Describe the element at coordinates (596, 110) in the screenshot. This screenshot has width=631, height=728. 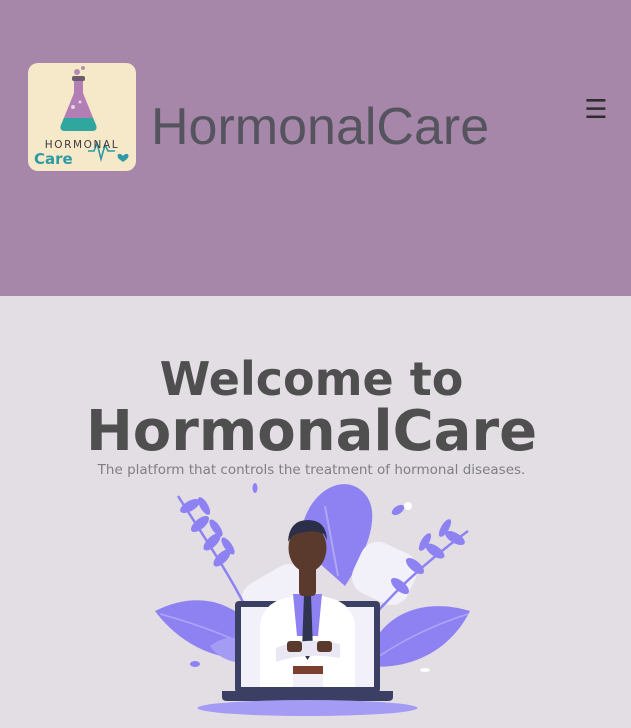
I see `menu-icon: ☰` at that location.